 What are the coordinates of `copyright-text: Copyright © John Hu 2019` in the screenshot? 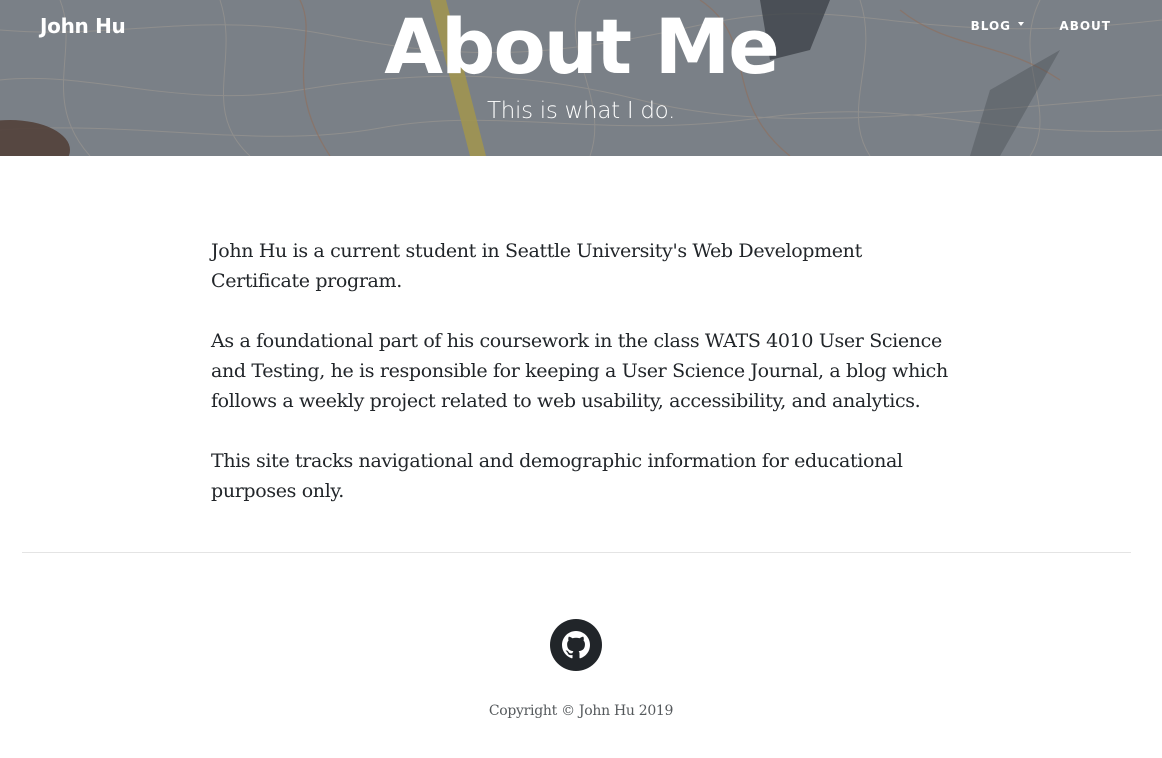 It's located at (581, 711).